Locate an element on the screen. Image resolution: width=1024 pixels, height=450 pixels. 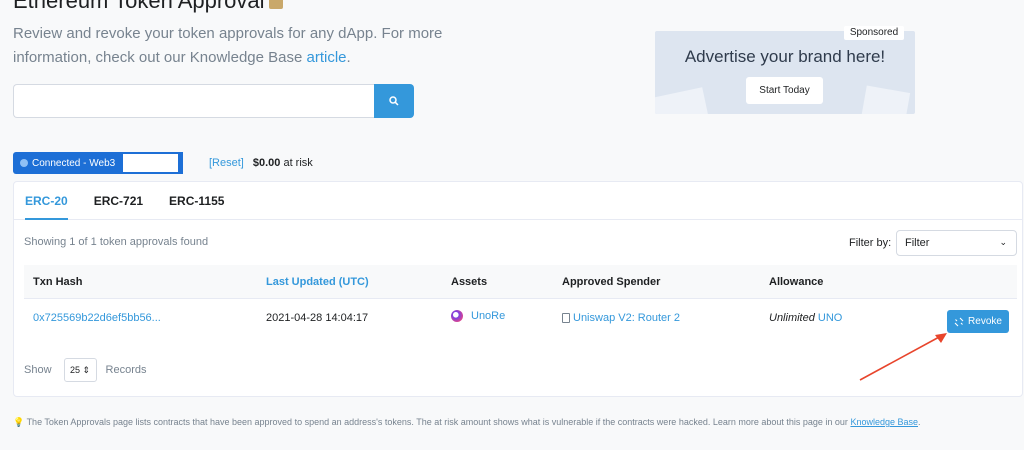
results-summary: Showing 1 of 1 token approvals found is located at coordinates (116, 242).